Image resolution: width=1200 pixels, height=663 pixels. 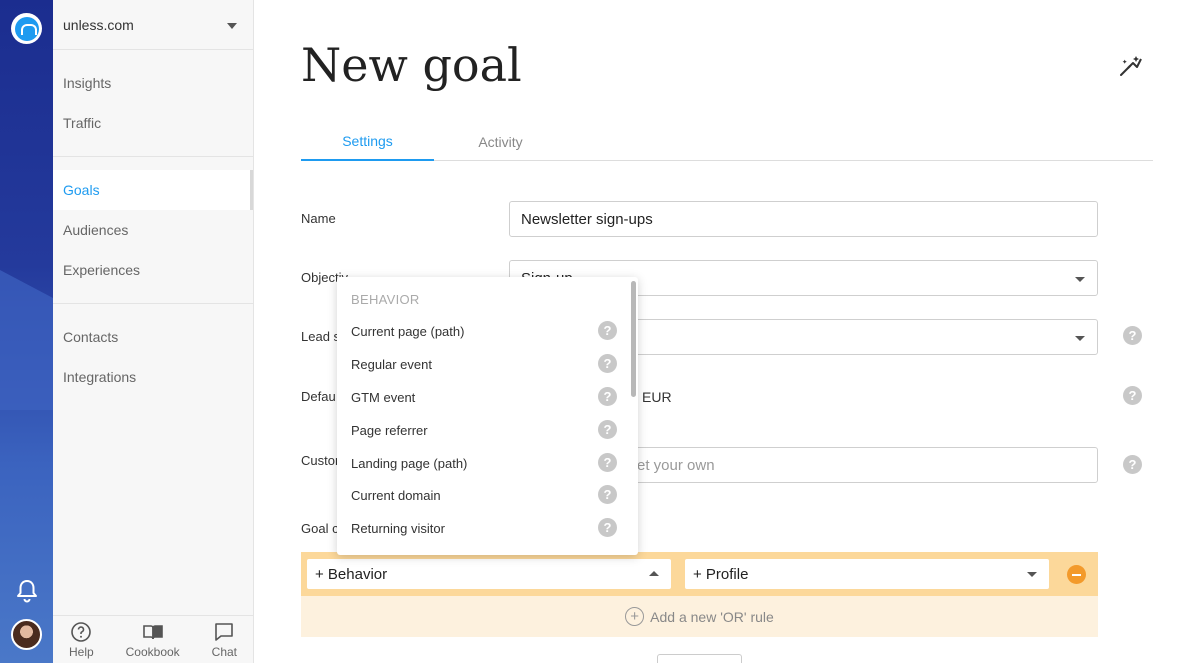 What do you see at coordinates (484, 397) in the screenshot?
I see `dropdown-item-gtm-event: GTM event ?` at bounding box center [484, 397].